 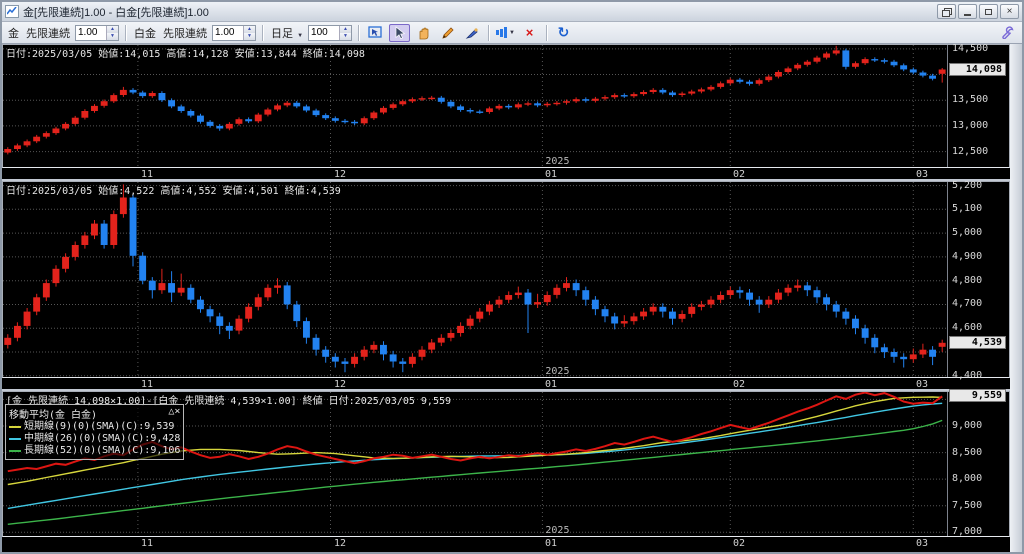 I want to click on title-bar: 金[先限連続]1.00 - 白金[先限連続]1.00 ×, so click(x=512, y=12).